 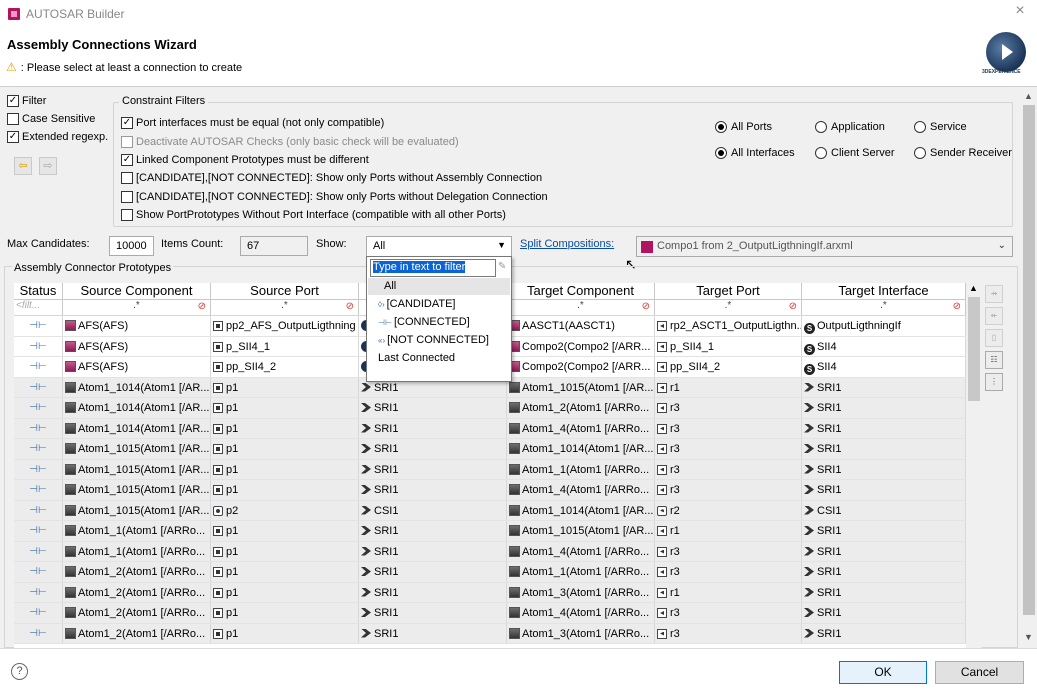 What do you see at coordinates (994, 360) in the screenshot?
I see `side-tool-button-4: ☷` at bounding box center [994, 360].